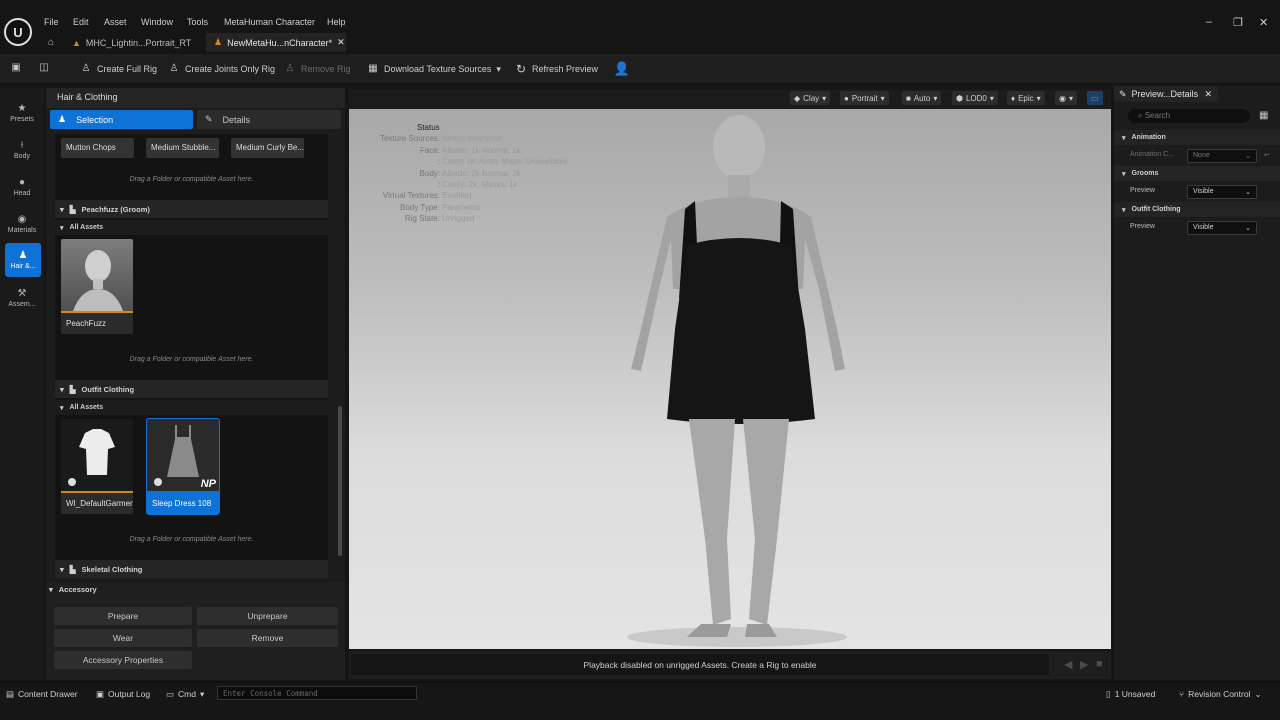 This screenshot has width=1280, height=720. What do you see at coordinates (556, 69) in the screenshot?
I see `refresh-preview-button: ↻ Refresh Preview` at bounding box center [556, 69].